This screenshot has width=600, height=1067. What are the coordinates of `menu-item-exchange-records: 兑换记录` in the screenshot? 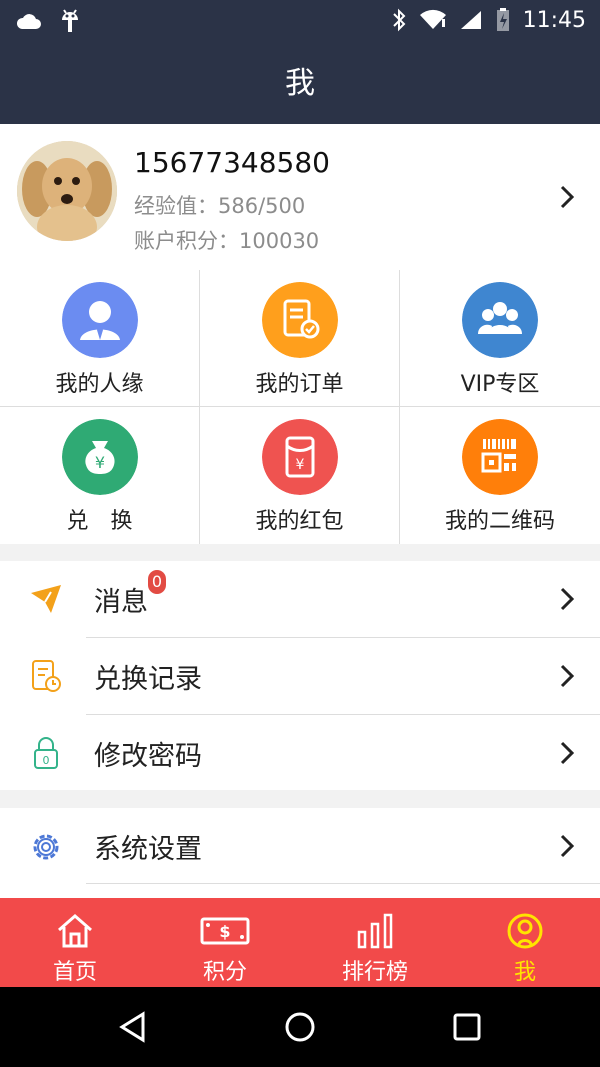 It's located at (300, 676).